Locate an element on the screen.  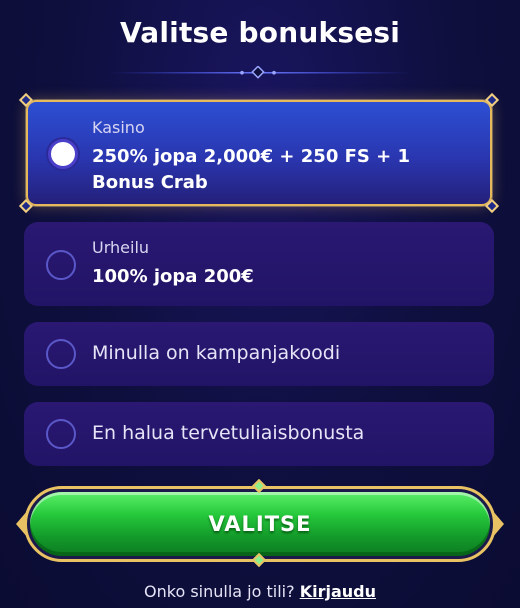
bonus-option-promo-code: Minulla on kampanjakoodi is located at coordinates (259, 354).